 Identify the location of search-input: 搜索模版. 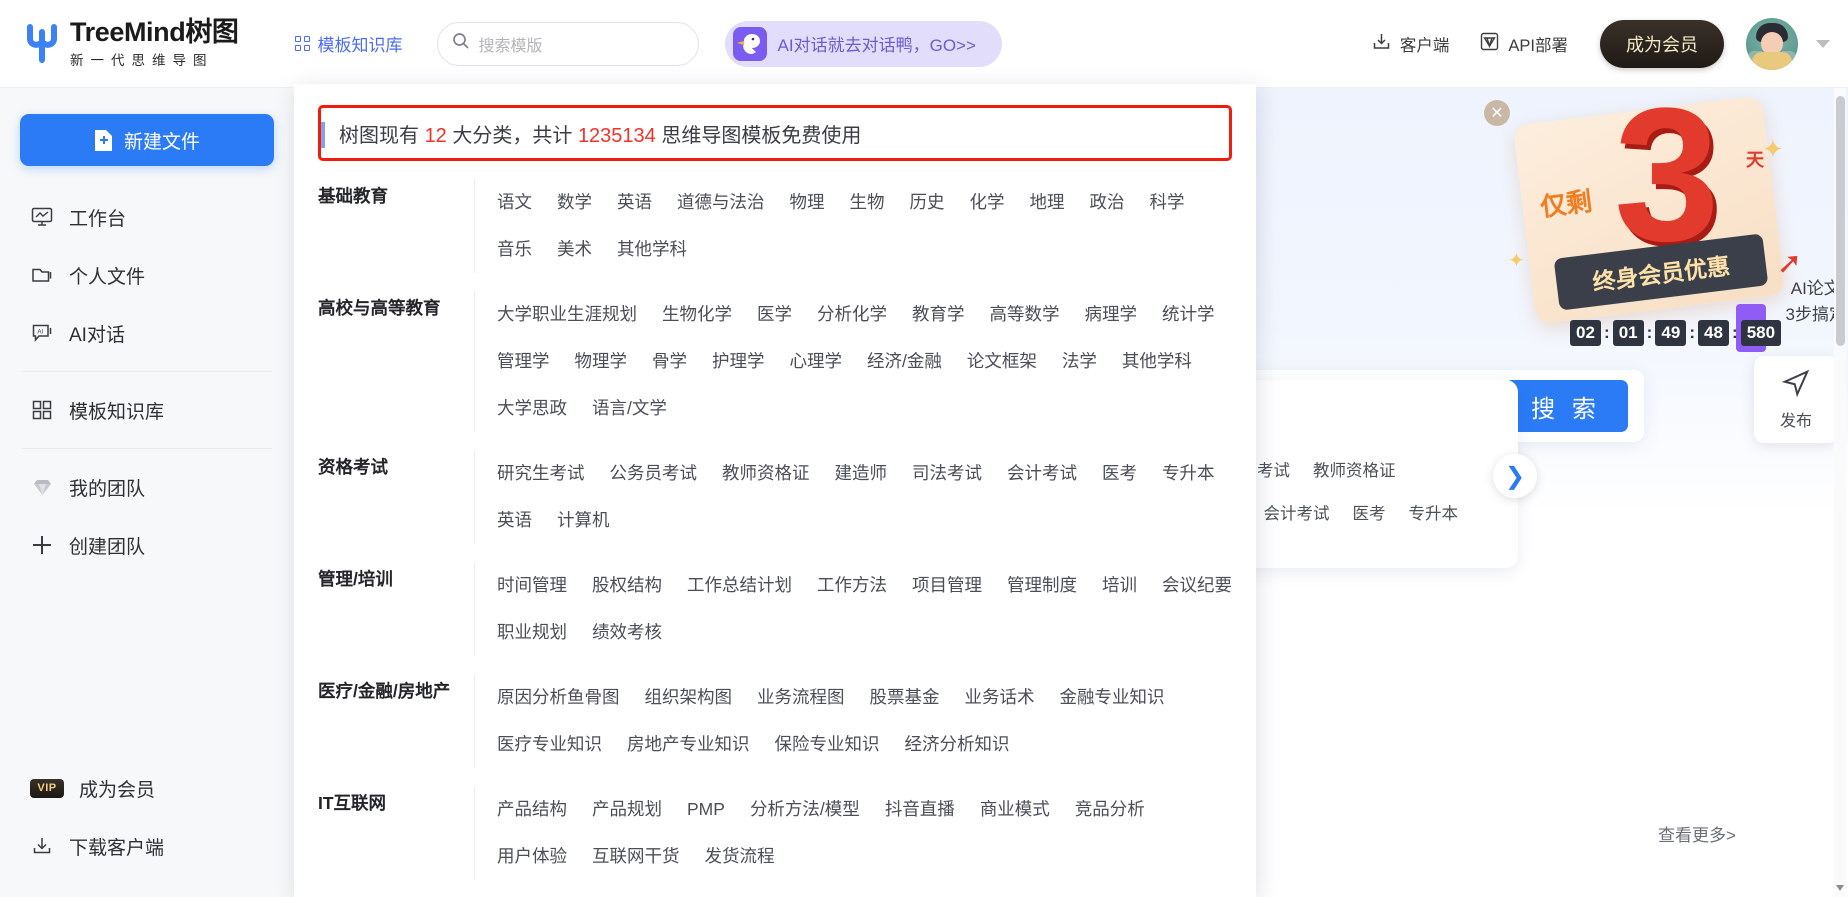
(567, 43).